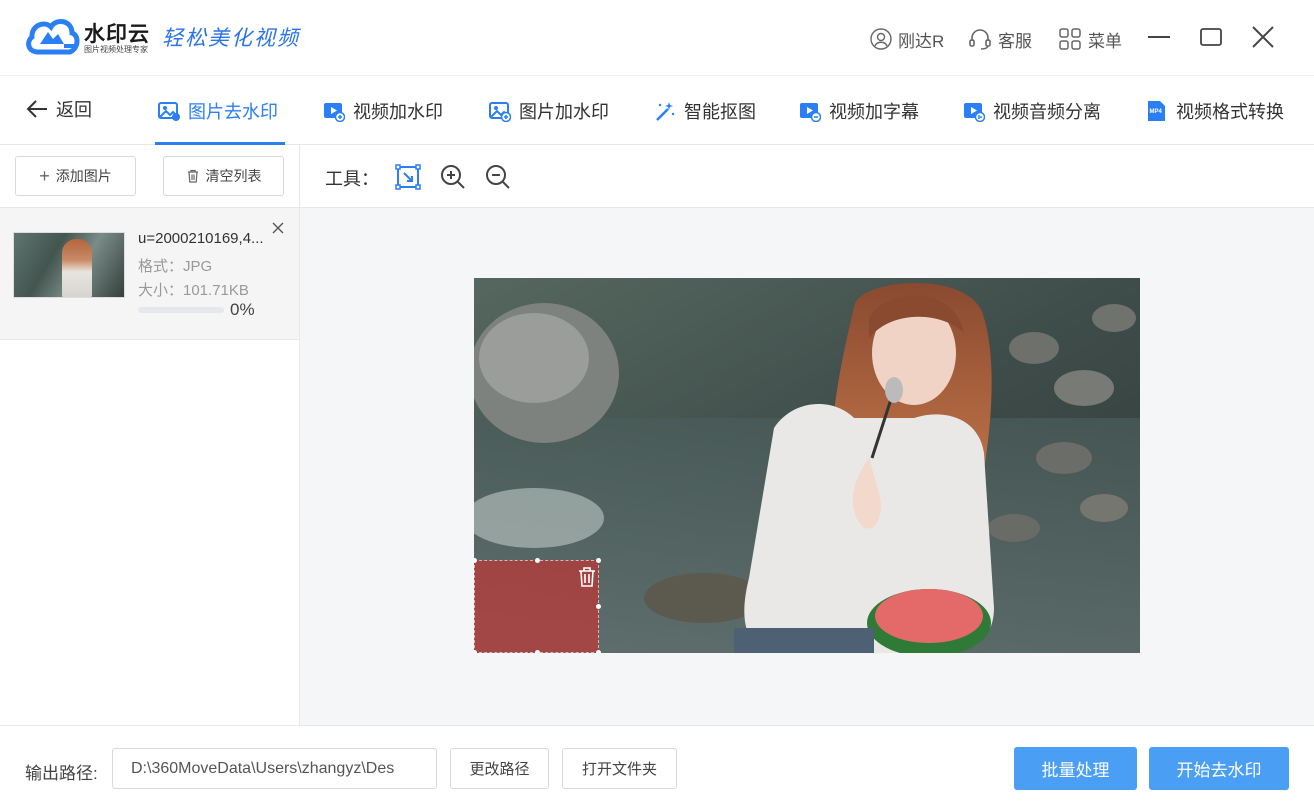 The height and width of the screenshot is (810, 1314). I want to click on tab-video-audio-separate: 视频音频分离, so click(1032, 110).